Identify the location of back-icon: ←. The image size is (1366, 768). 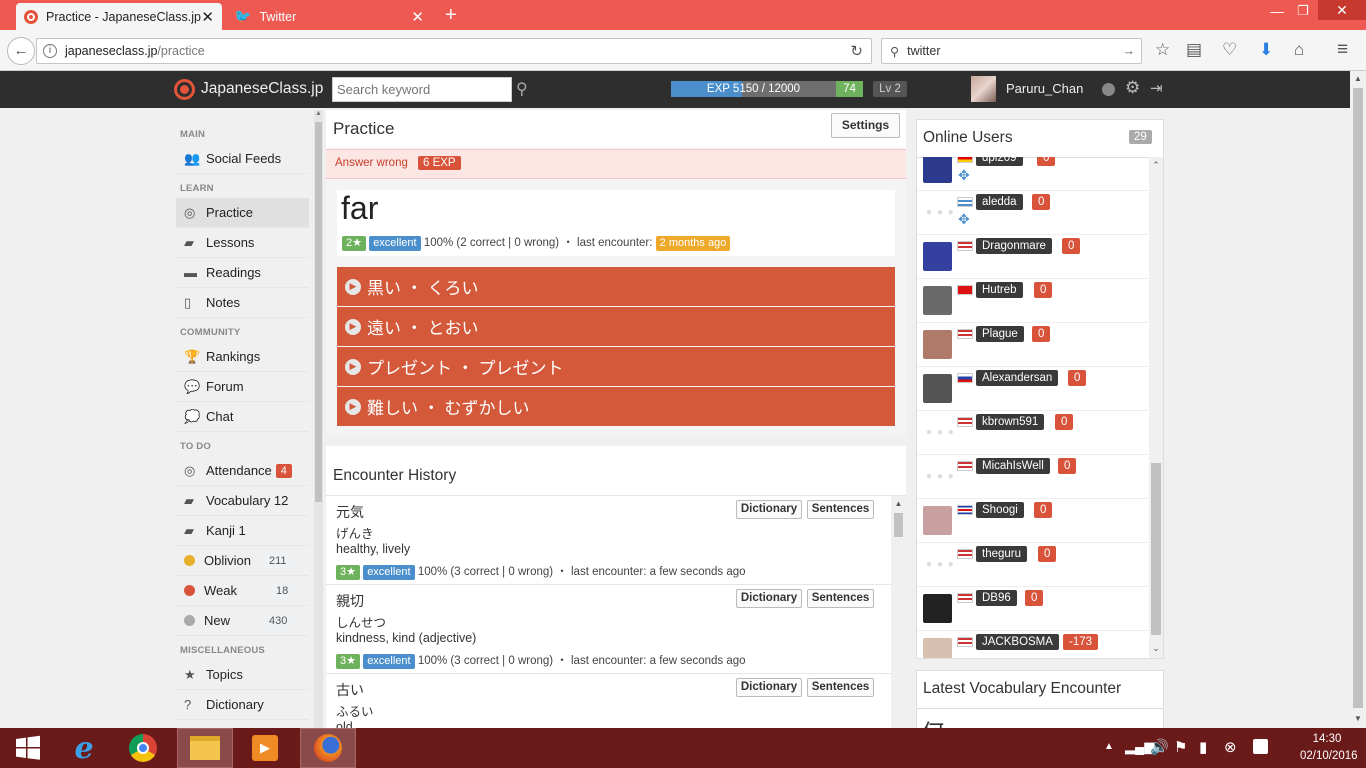
(21, 51).